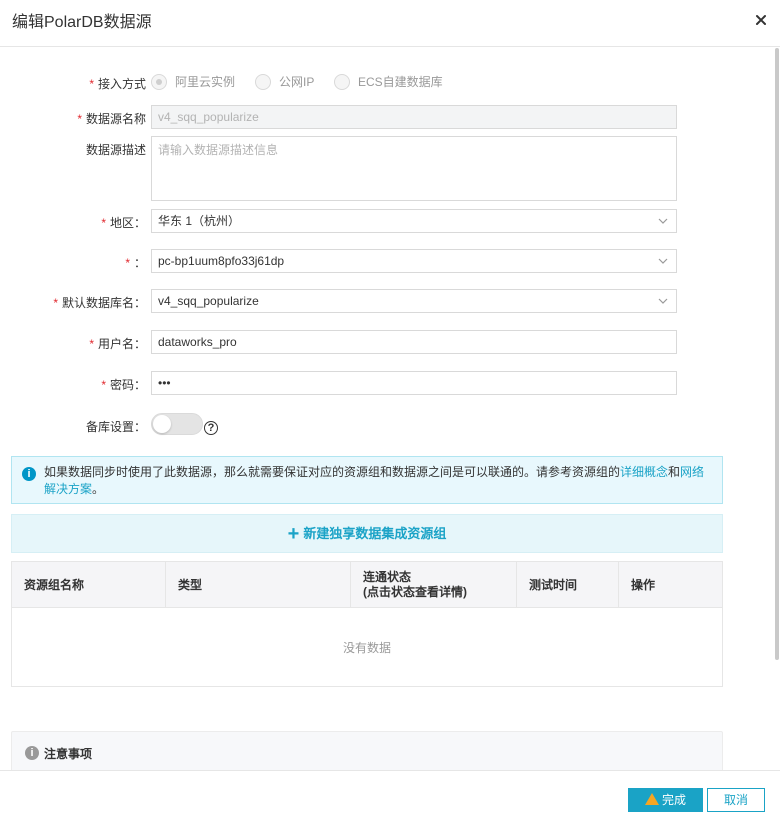 This screenshot has height=829, width=780. I want to click on datasource-name-input: v4_sqq_popularize, so click(414, 117).